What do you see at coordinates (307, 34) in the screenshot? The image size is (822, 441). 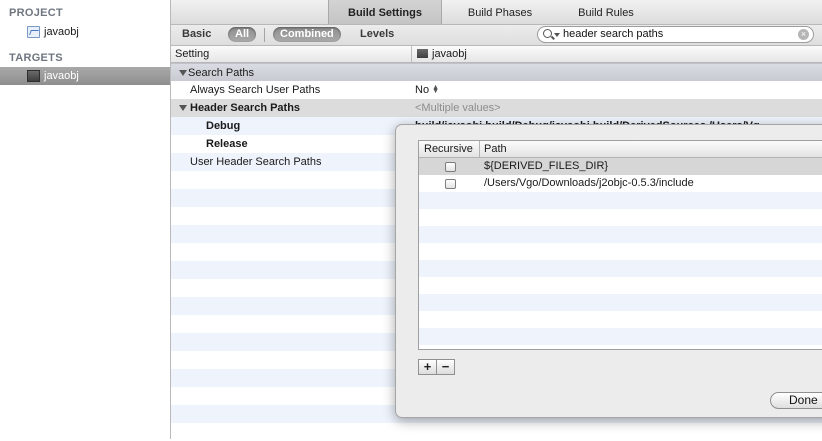 I see `combined-button: Combined` at bounding box center [307, 34].